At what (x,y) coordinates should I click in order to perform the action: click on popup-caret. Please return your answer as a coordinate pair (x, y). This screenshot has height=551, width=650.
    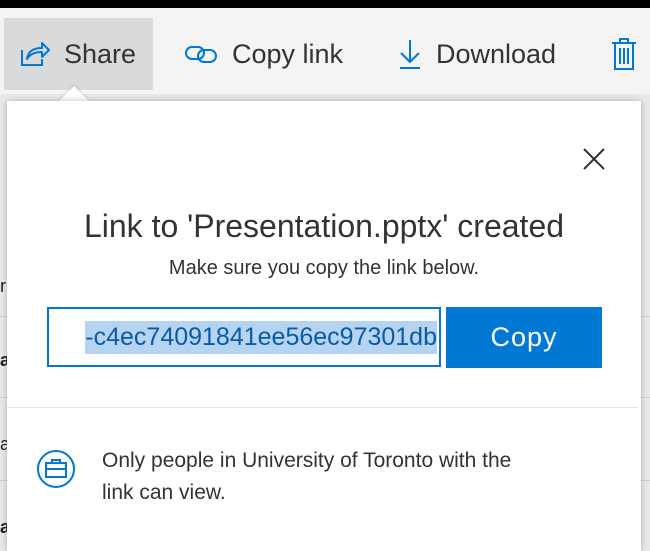
    Looking at the image, I should click on (74, 94).